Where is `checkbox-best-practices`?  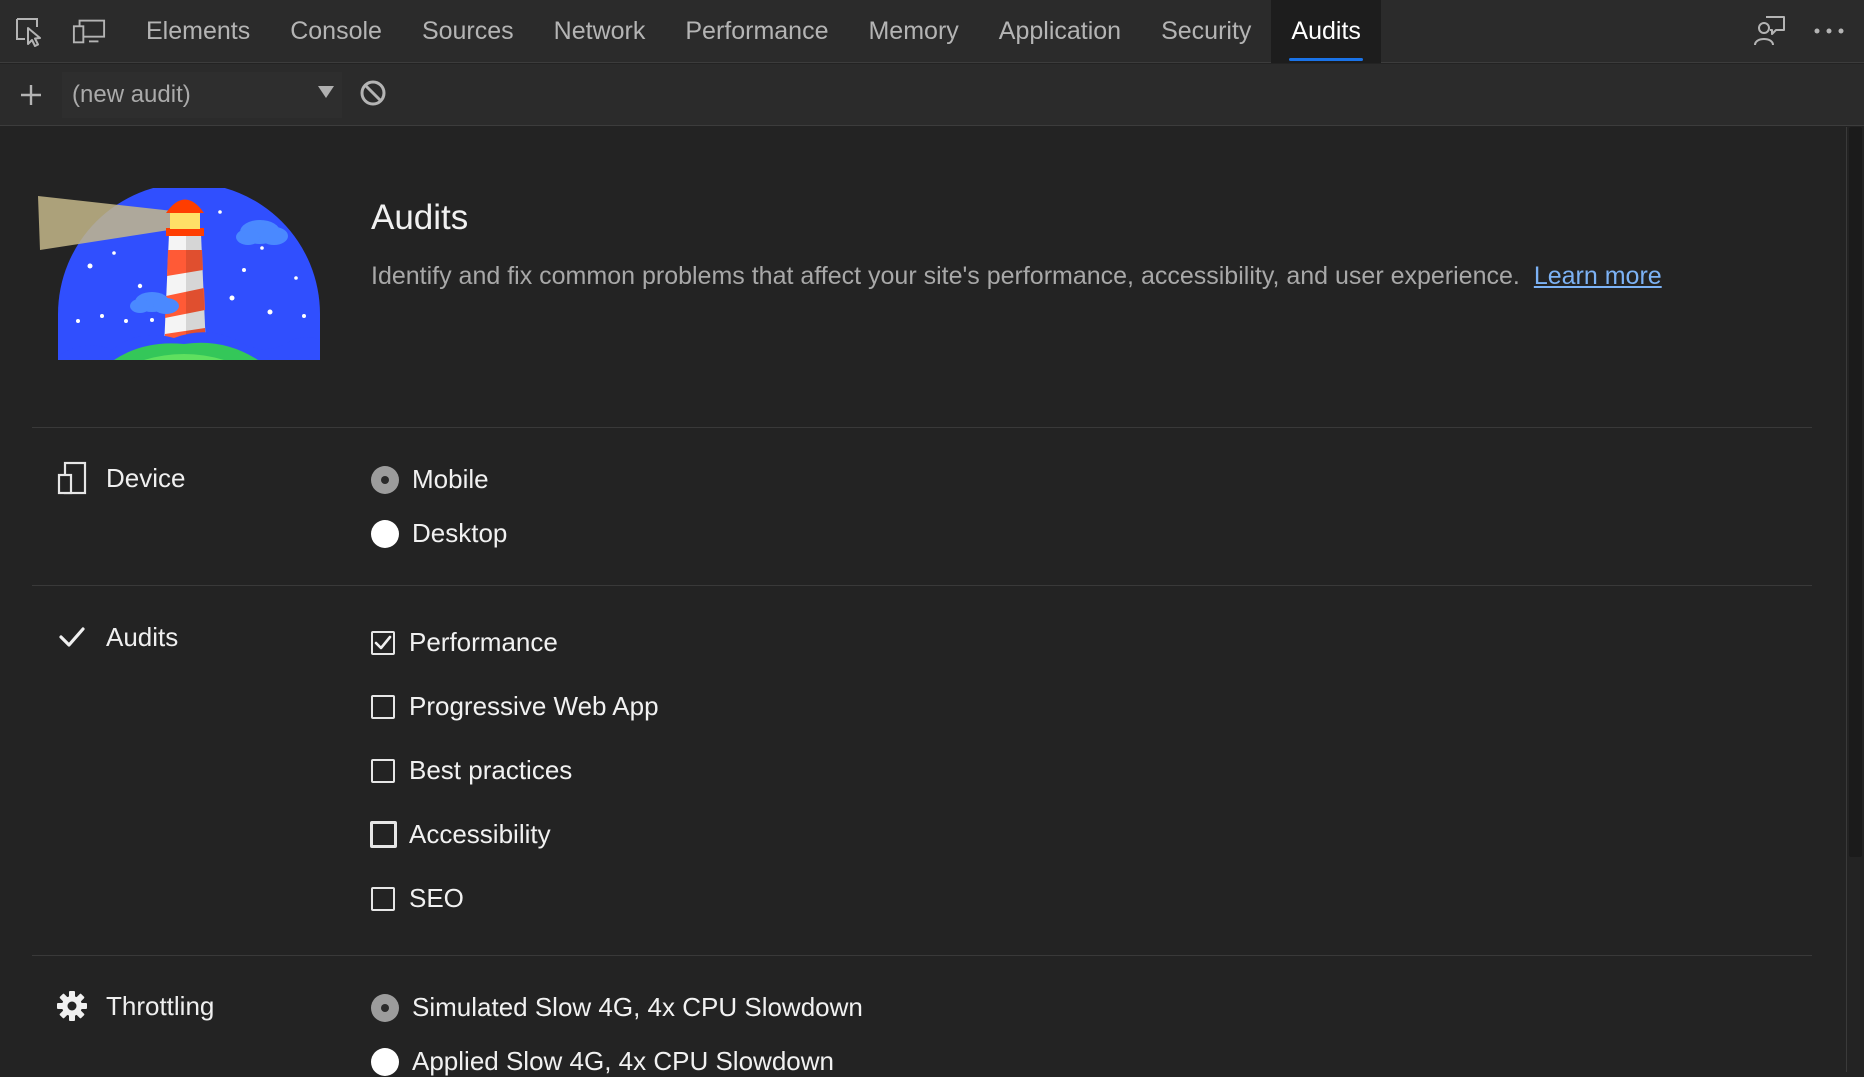 checkbox-best-practices is located at coordinates (383, 770).